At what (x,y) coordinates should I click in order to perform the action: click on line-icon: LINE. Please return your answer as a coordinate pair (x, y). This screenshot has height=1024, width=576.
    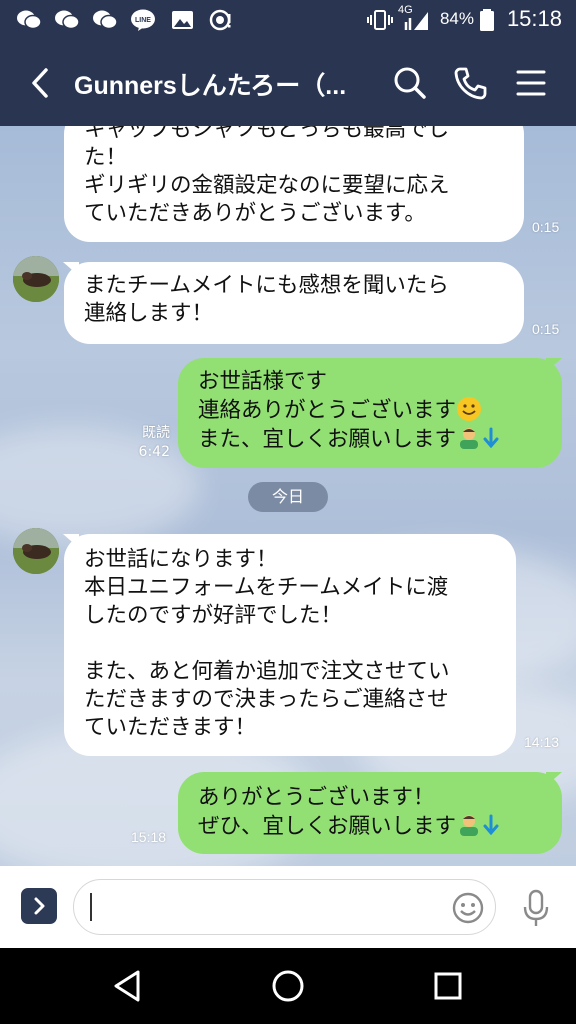
    Looking at the image, I should click on (143, 20).